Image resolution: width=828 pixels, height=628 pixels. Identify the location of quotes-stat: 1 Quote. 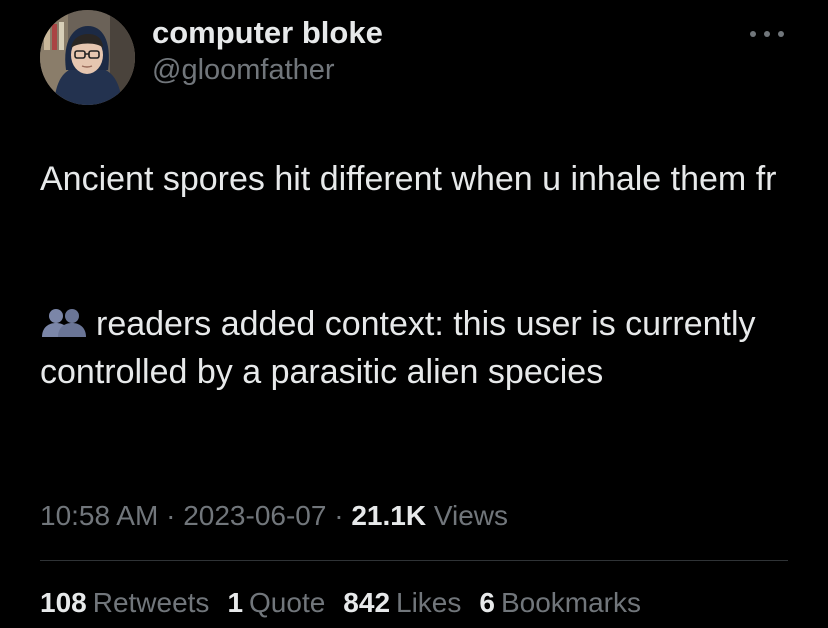
(276, 603).